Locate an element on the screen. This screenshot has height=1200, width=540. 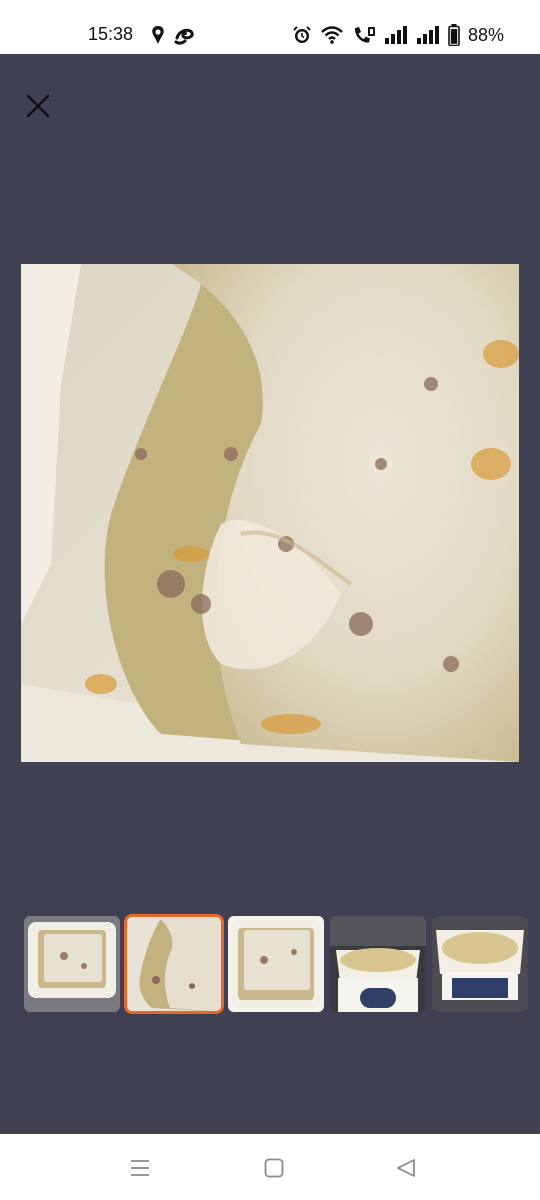
notification-icons is located at coordinates (173, 35).